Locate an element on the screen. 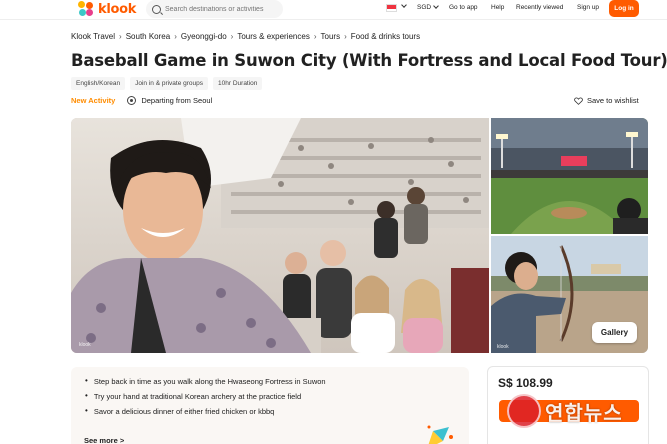 This screenshot has width=667, height=444. save-to-wishlist-button: Save to wishlist is located at coordinates (606, 100).